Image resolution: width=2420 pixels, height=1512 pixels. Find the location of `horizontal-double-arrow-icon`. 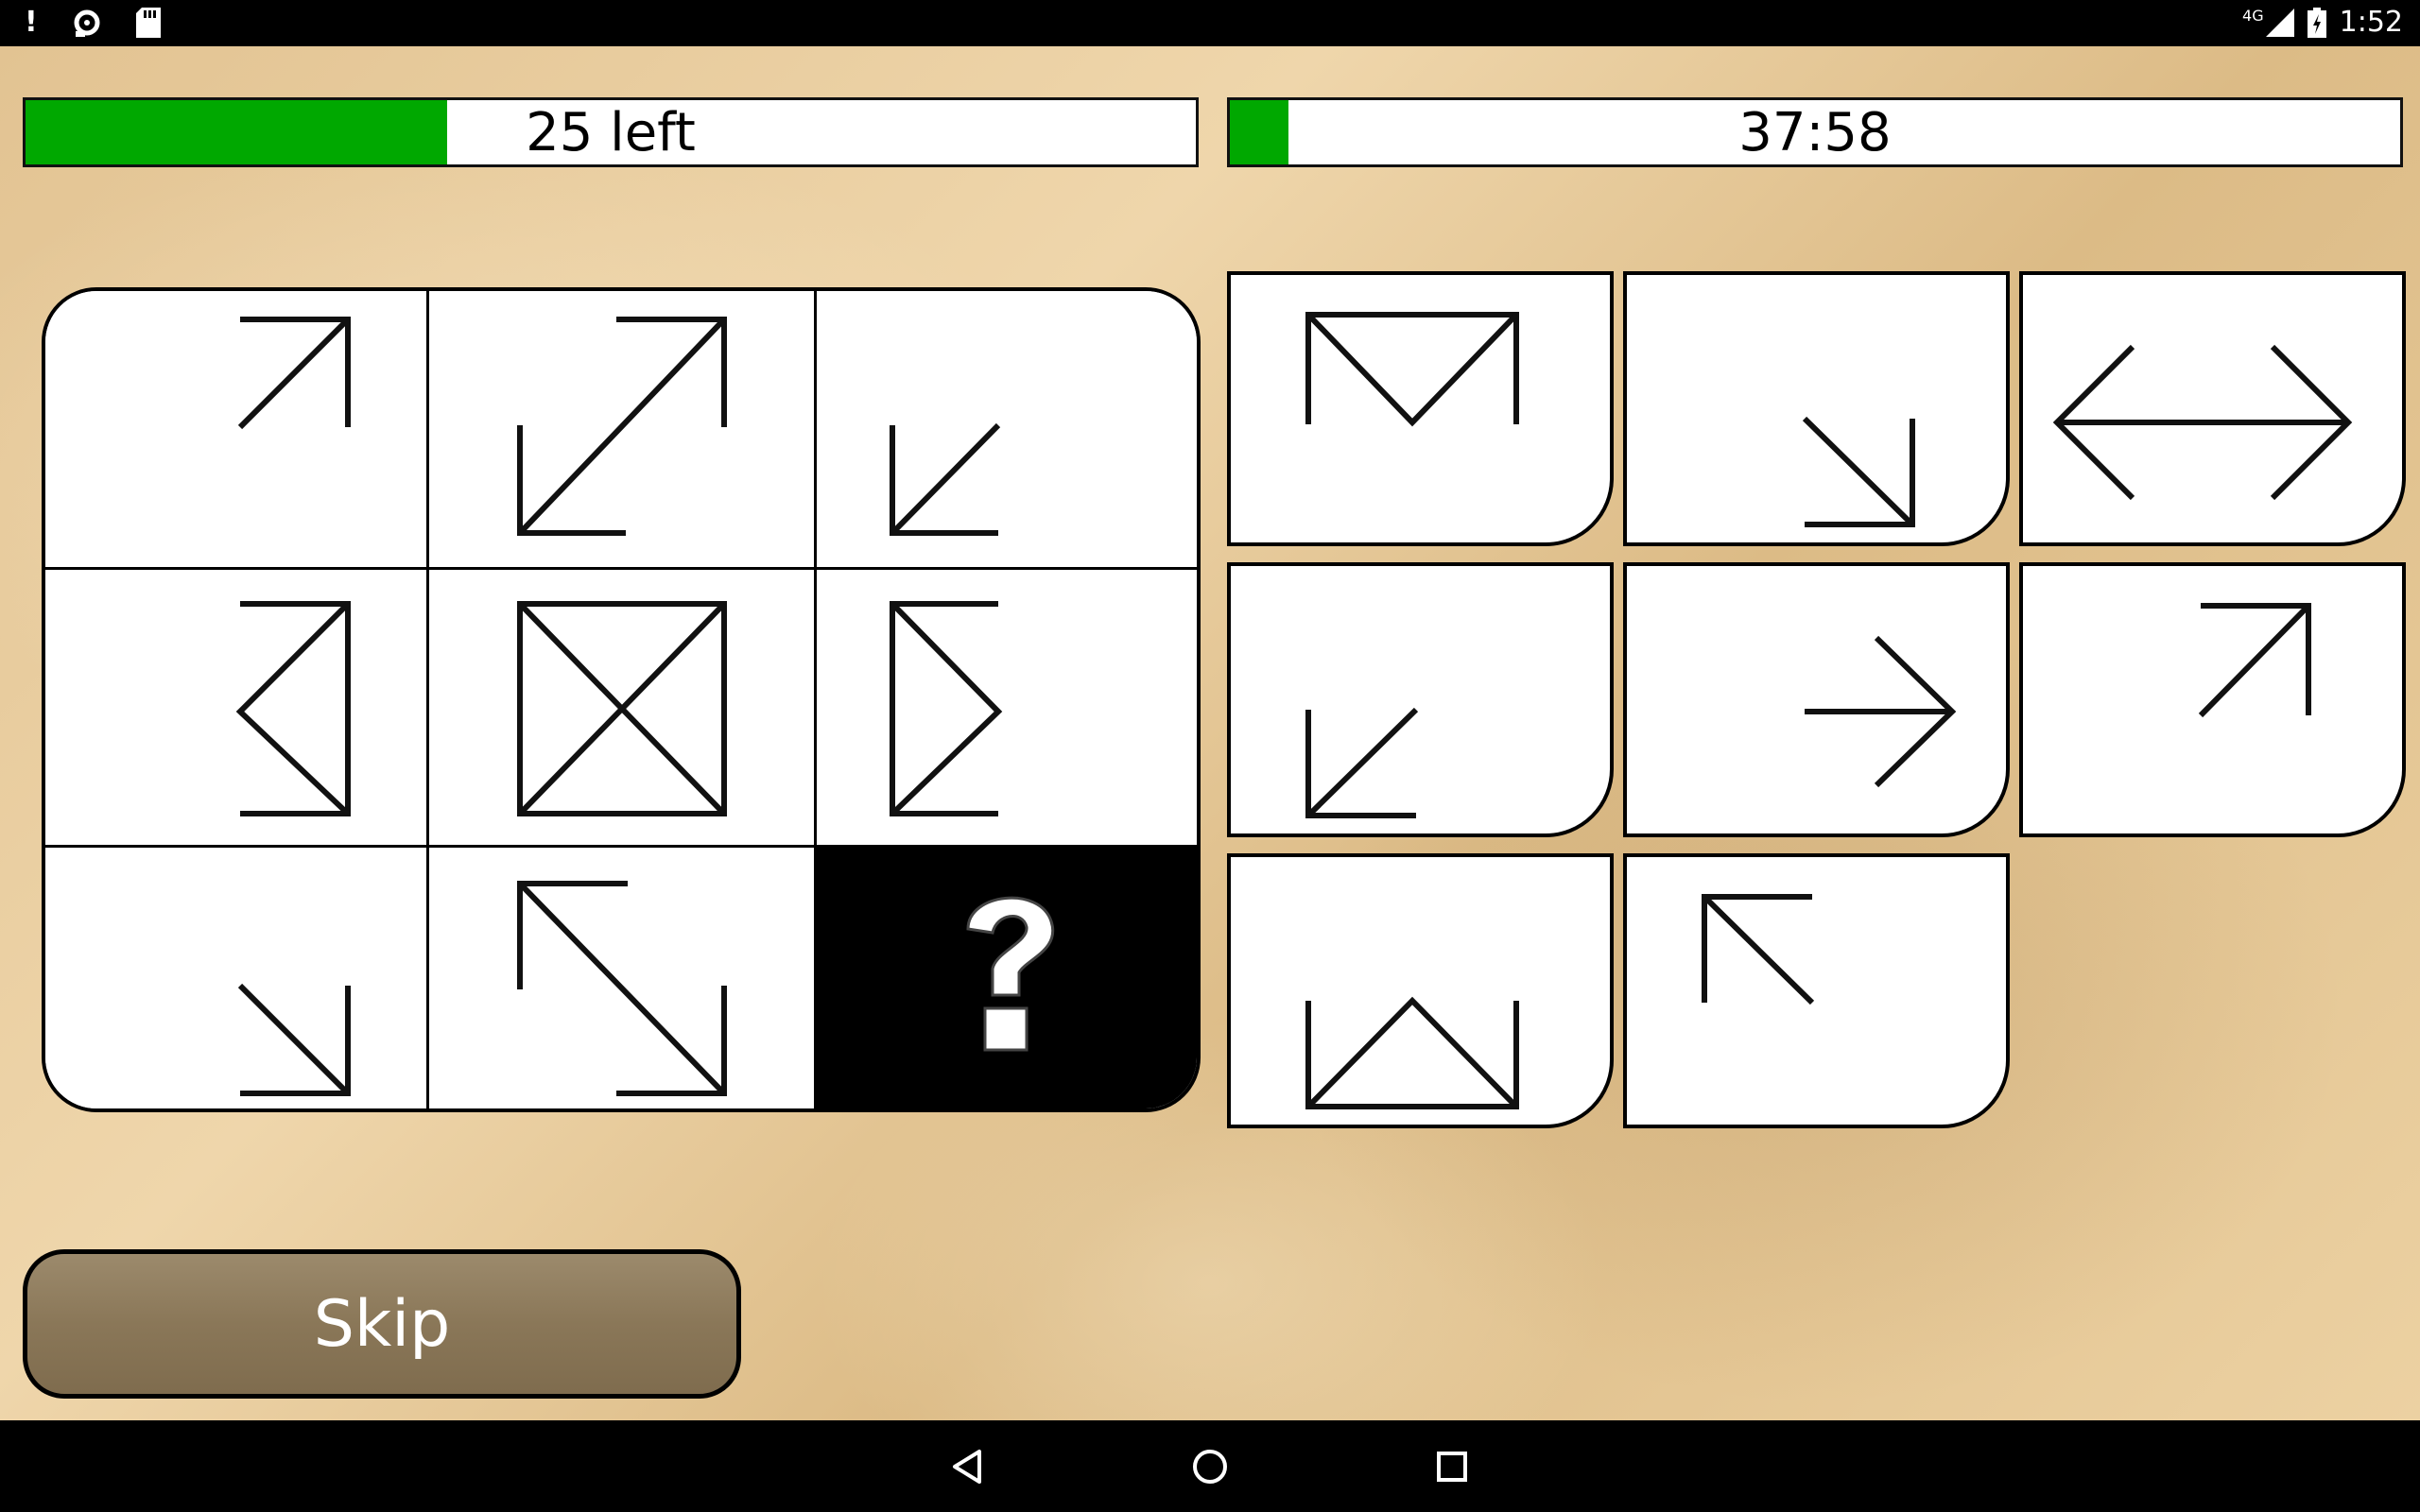

horizontal-double-arrow-icon is located at coordinates (2202, 422).